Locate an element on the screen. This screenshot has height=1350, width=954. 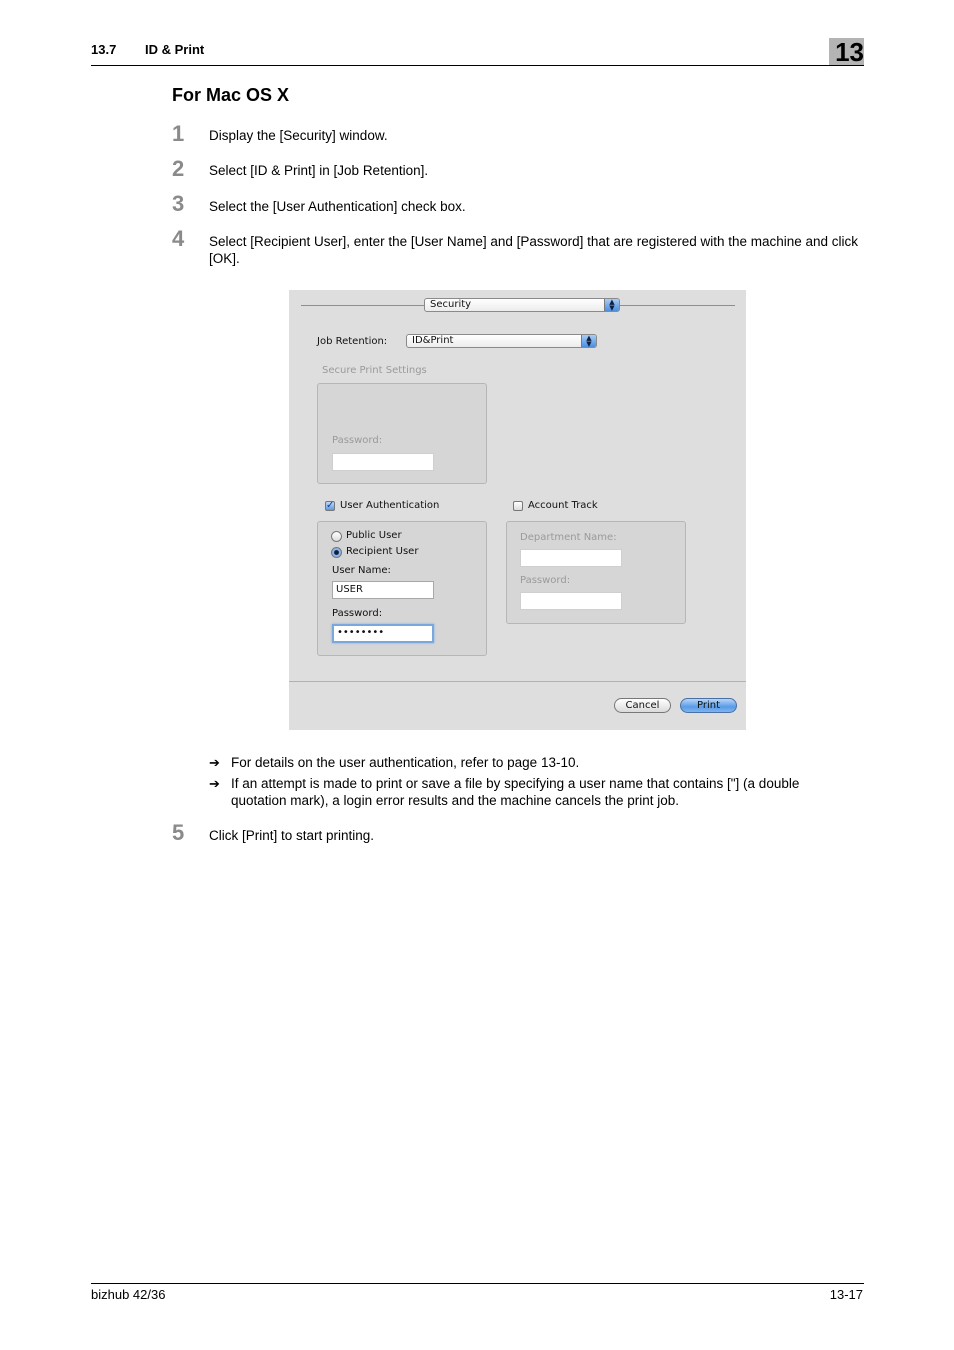
step-number: 4 is located at coordinates (178, 238).